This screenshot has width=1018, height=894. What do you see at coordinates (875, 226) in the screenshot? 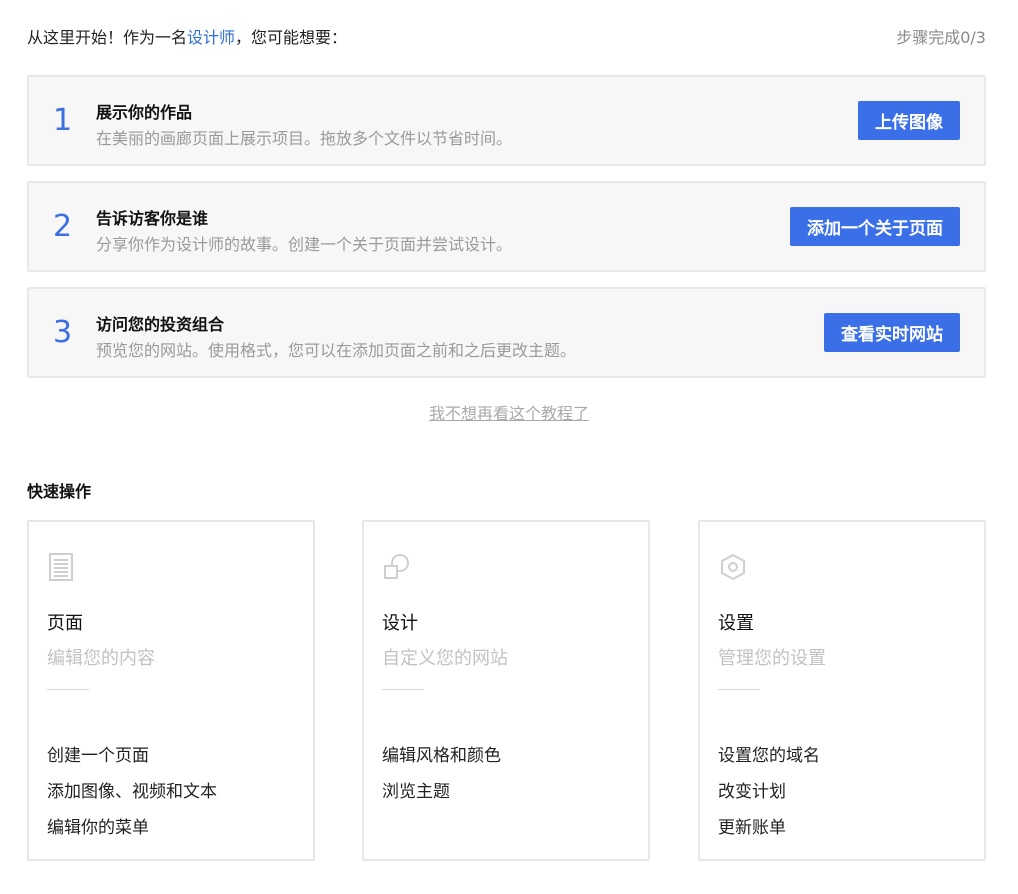
I see `add-about-page-button: 添加一个关于页面` at bounding box center [875, 226].